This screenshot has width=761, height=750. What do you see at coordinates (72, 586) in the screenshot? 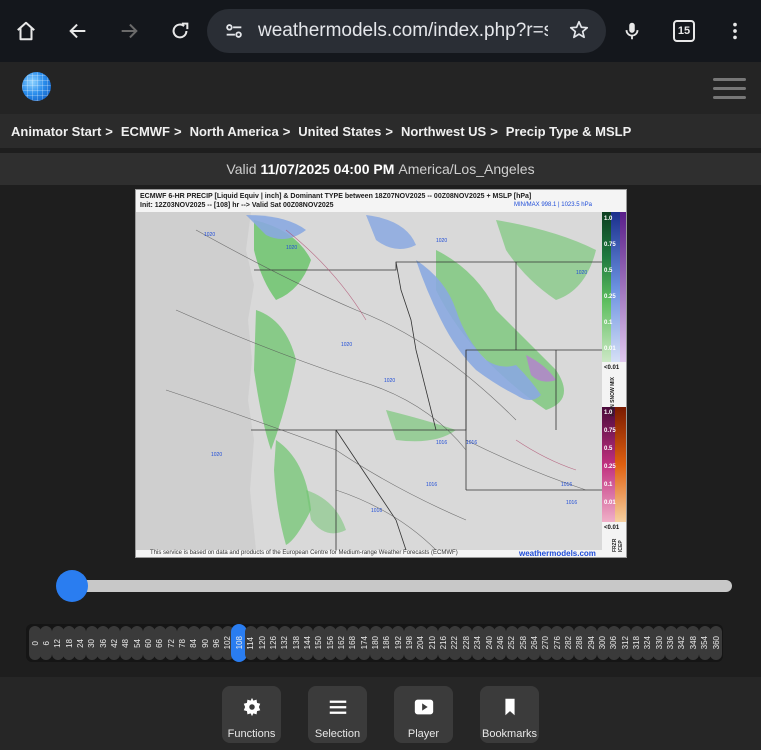
I see `slider-thumb` at bounding box center [72, 586].